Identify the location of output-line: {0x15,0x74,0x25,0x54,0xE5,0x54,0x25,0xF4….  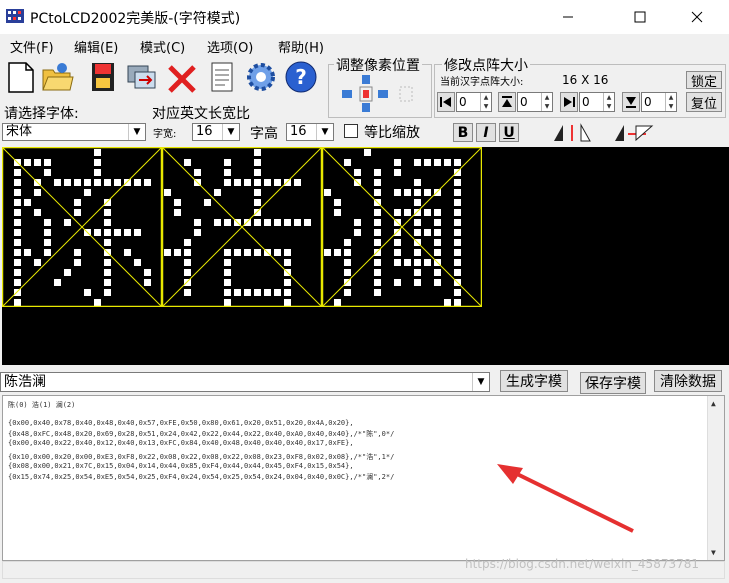
(201, 477).